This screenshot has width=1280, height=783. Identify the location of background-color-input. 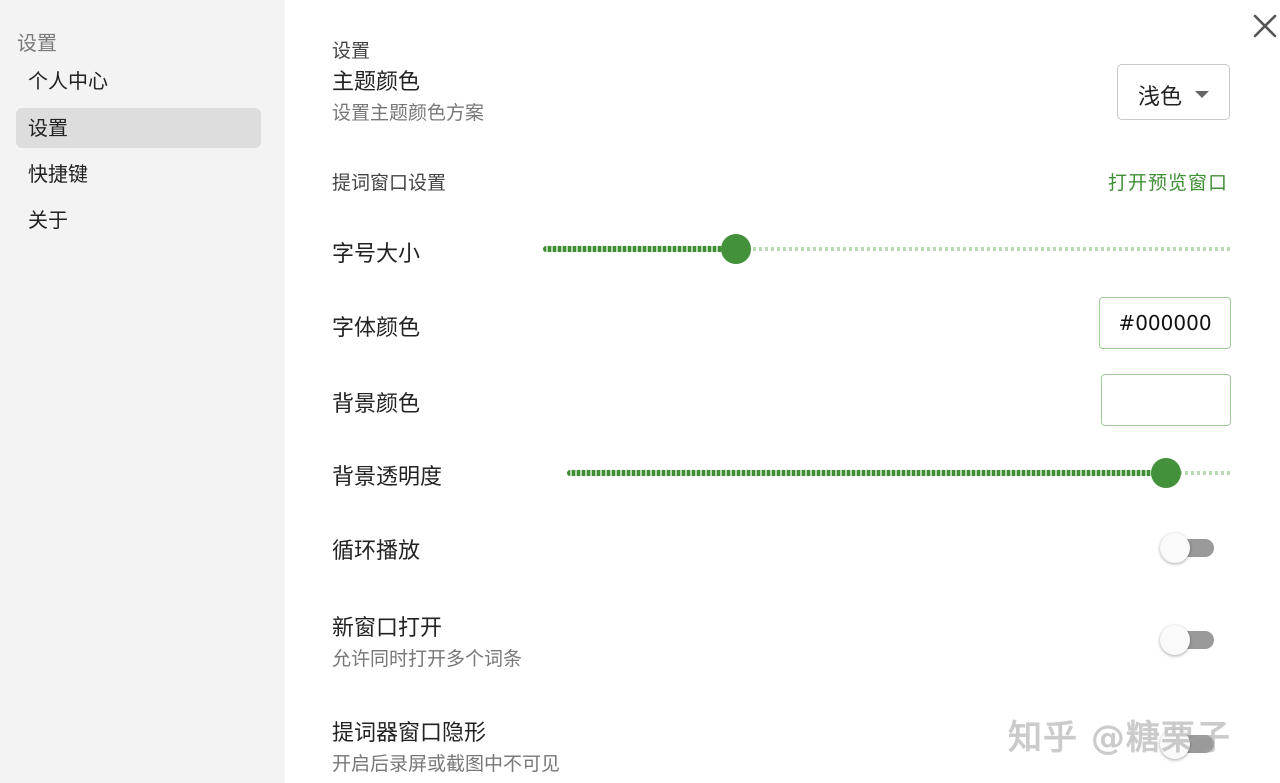
(1166, 400).